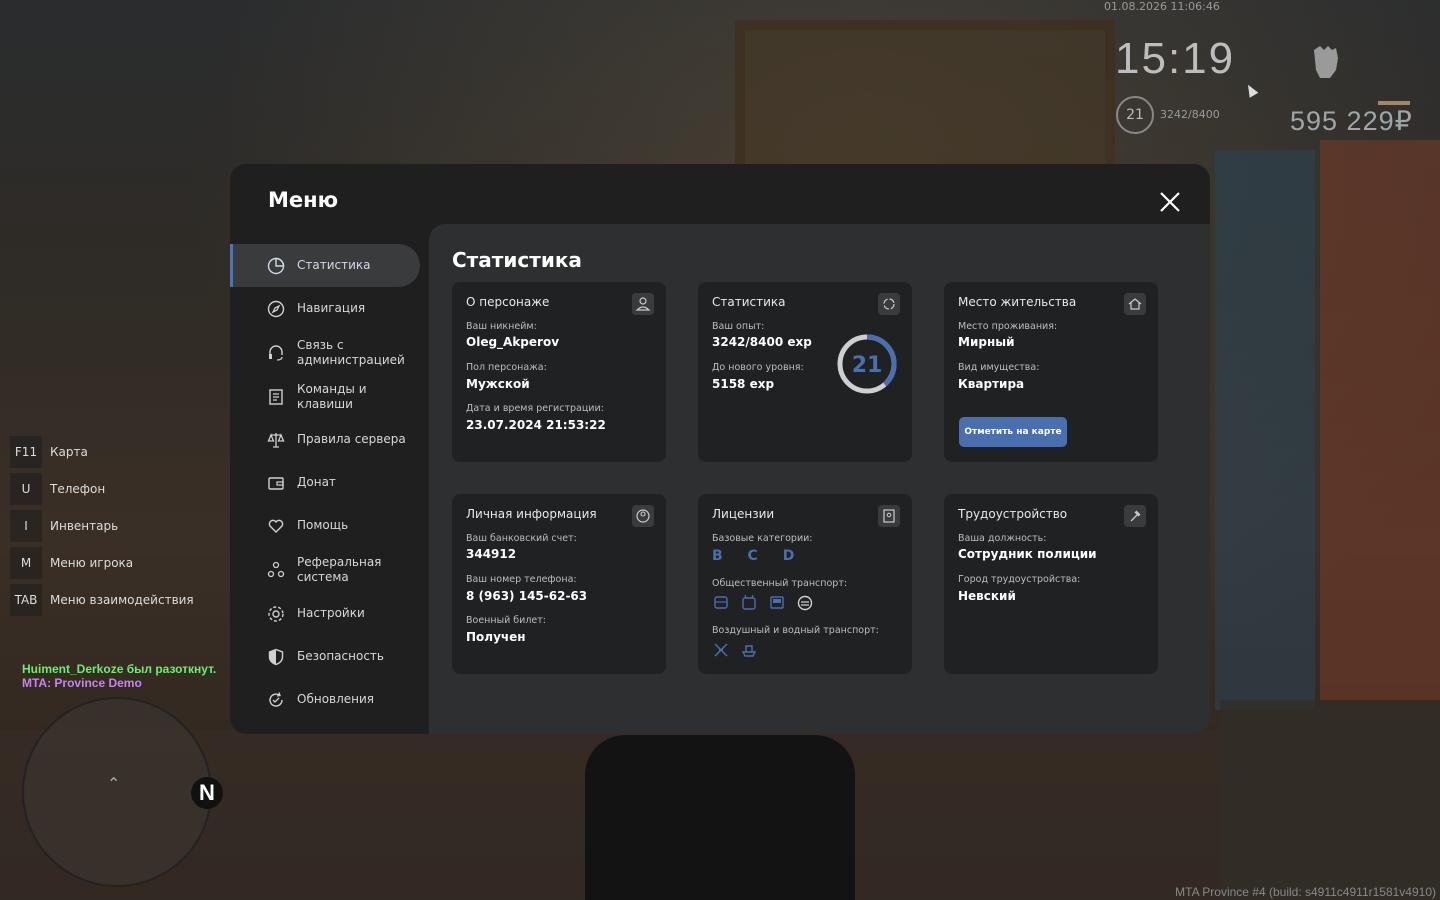 Image resolution: width=1440 pixels, height=900 pixels. I want to click on reg-value: 23.07.2024 21:53:22, so click(536, 425).